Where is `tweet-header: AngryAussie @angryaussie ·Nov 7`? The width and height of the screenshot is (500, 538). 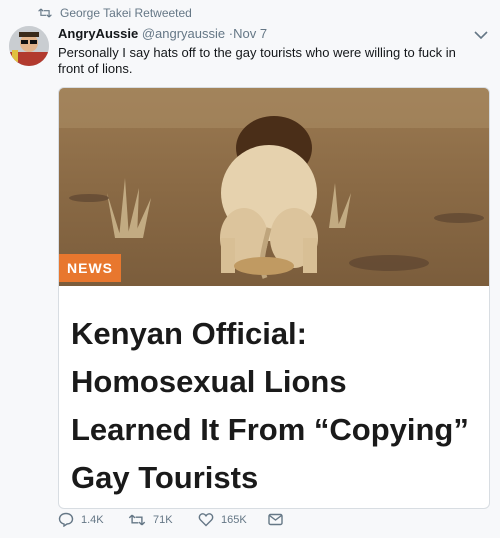 tweet-header: AngryAussie @angryaussie ·Nov 7 is located at coordinates (162, 33).